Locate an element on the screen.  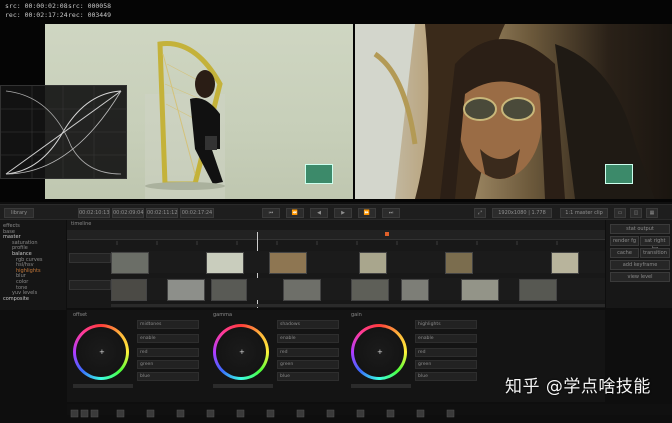
curve-lines-icon is located at coordinates (63, 132).